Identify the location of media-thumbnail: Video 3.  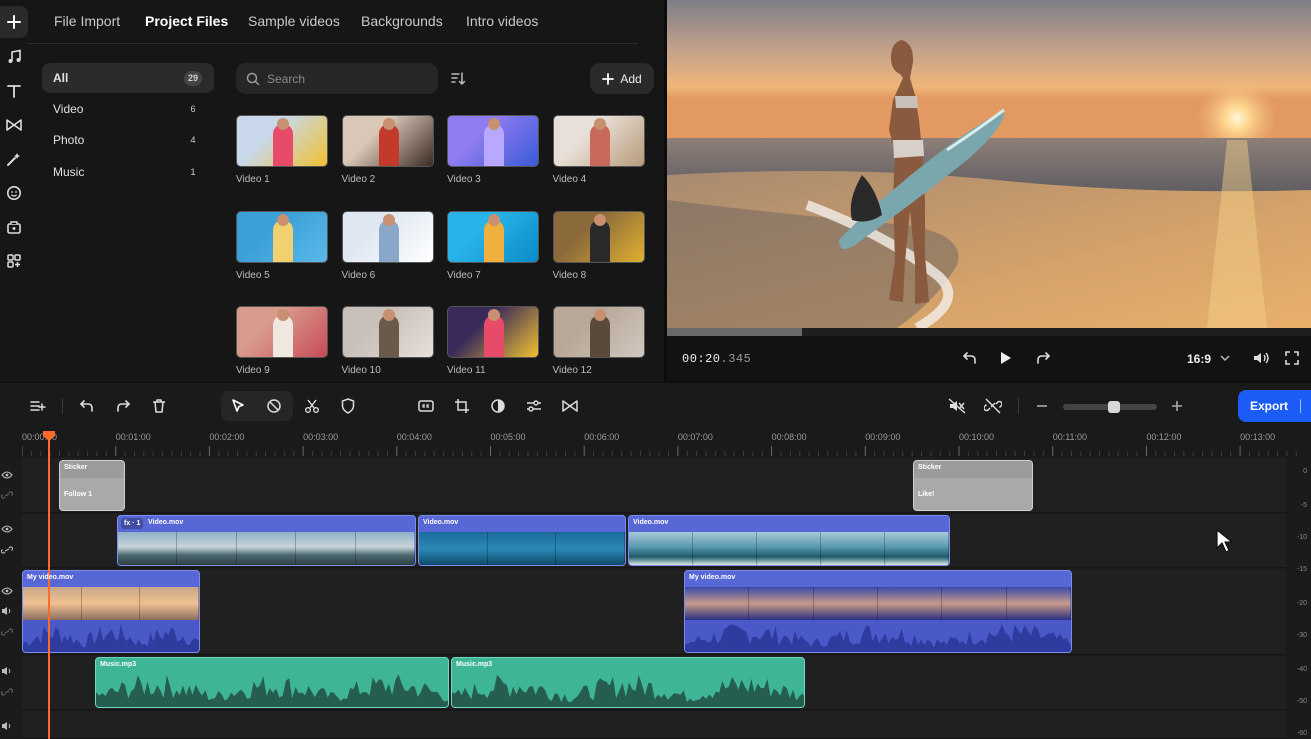
(493, 150).